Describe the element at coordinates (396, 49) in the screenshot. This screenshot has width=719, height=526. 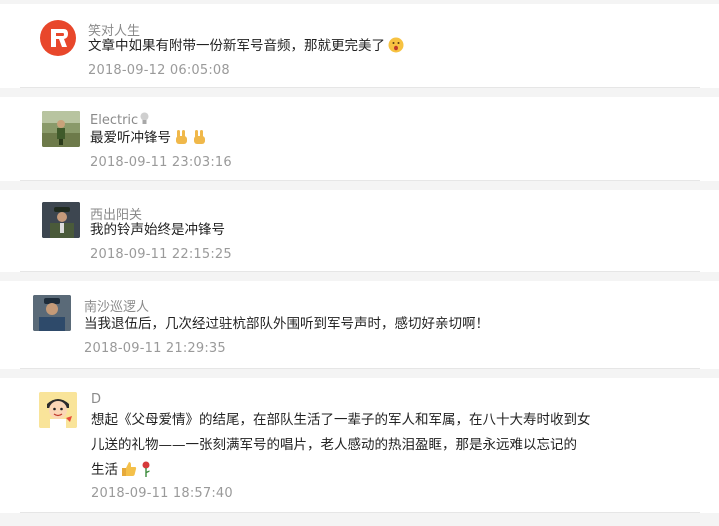
I see `surprised-face-emoji-icon` at that location.